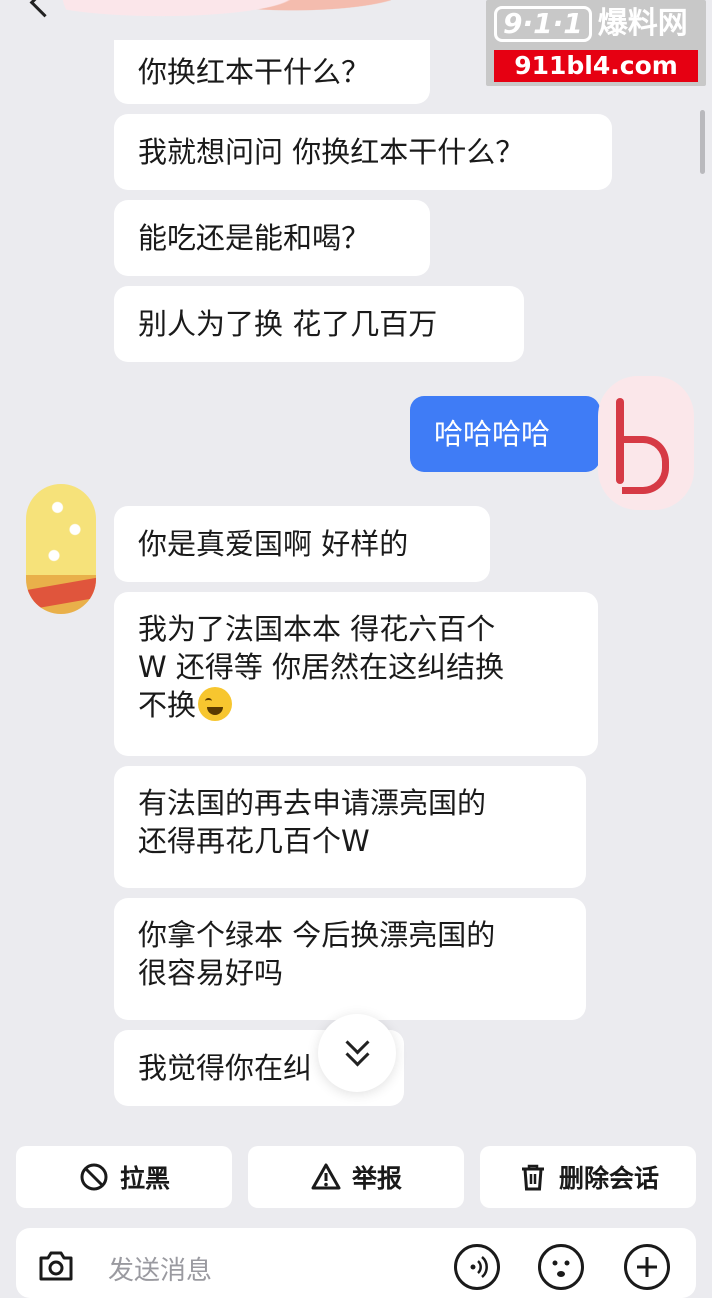 The width and height of the screenshot is (712, 1298). I want to click on watermark-logo: 9·1·1, so click(543, 24).